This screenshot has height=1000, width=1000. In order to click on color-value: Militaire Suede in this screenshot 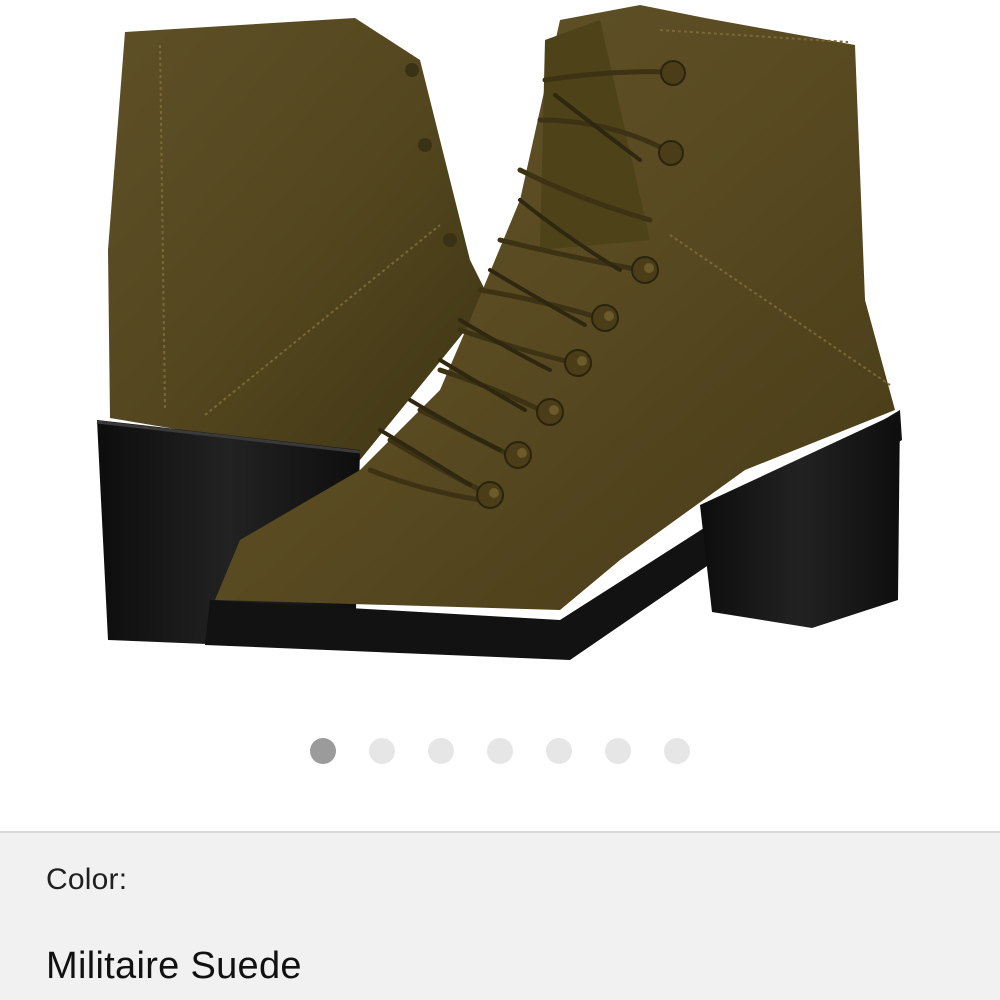, I will do `click(174, 966)`.